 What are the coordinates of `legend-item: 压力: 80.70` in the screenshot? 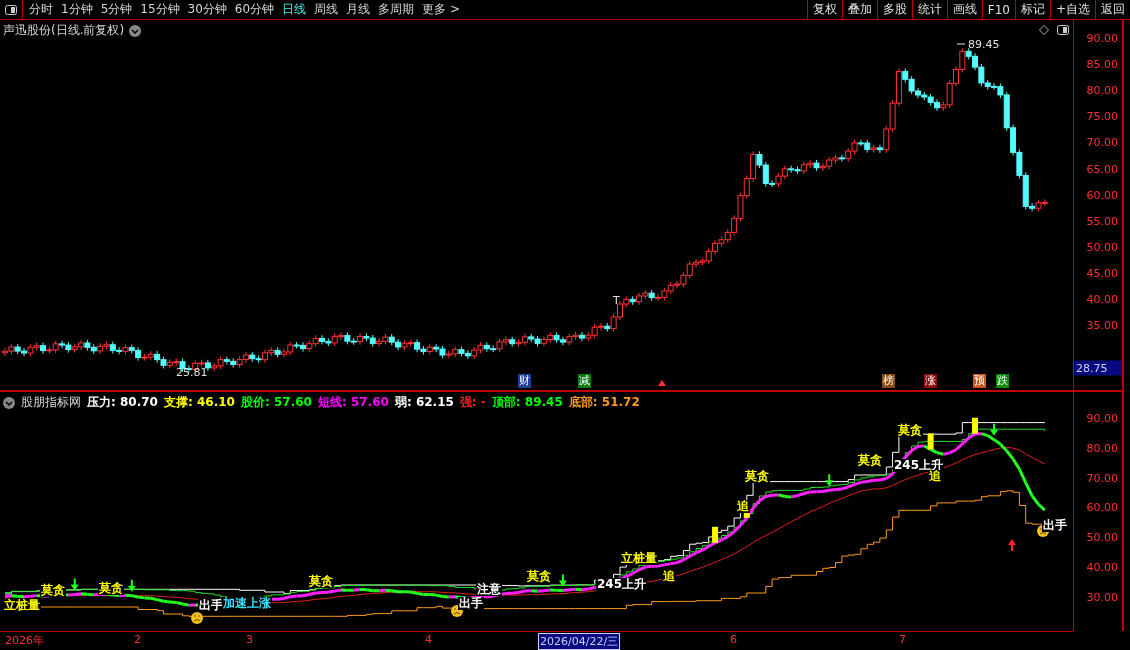 It's located at (122, 402).